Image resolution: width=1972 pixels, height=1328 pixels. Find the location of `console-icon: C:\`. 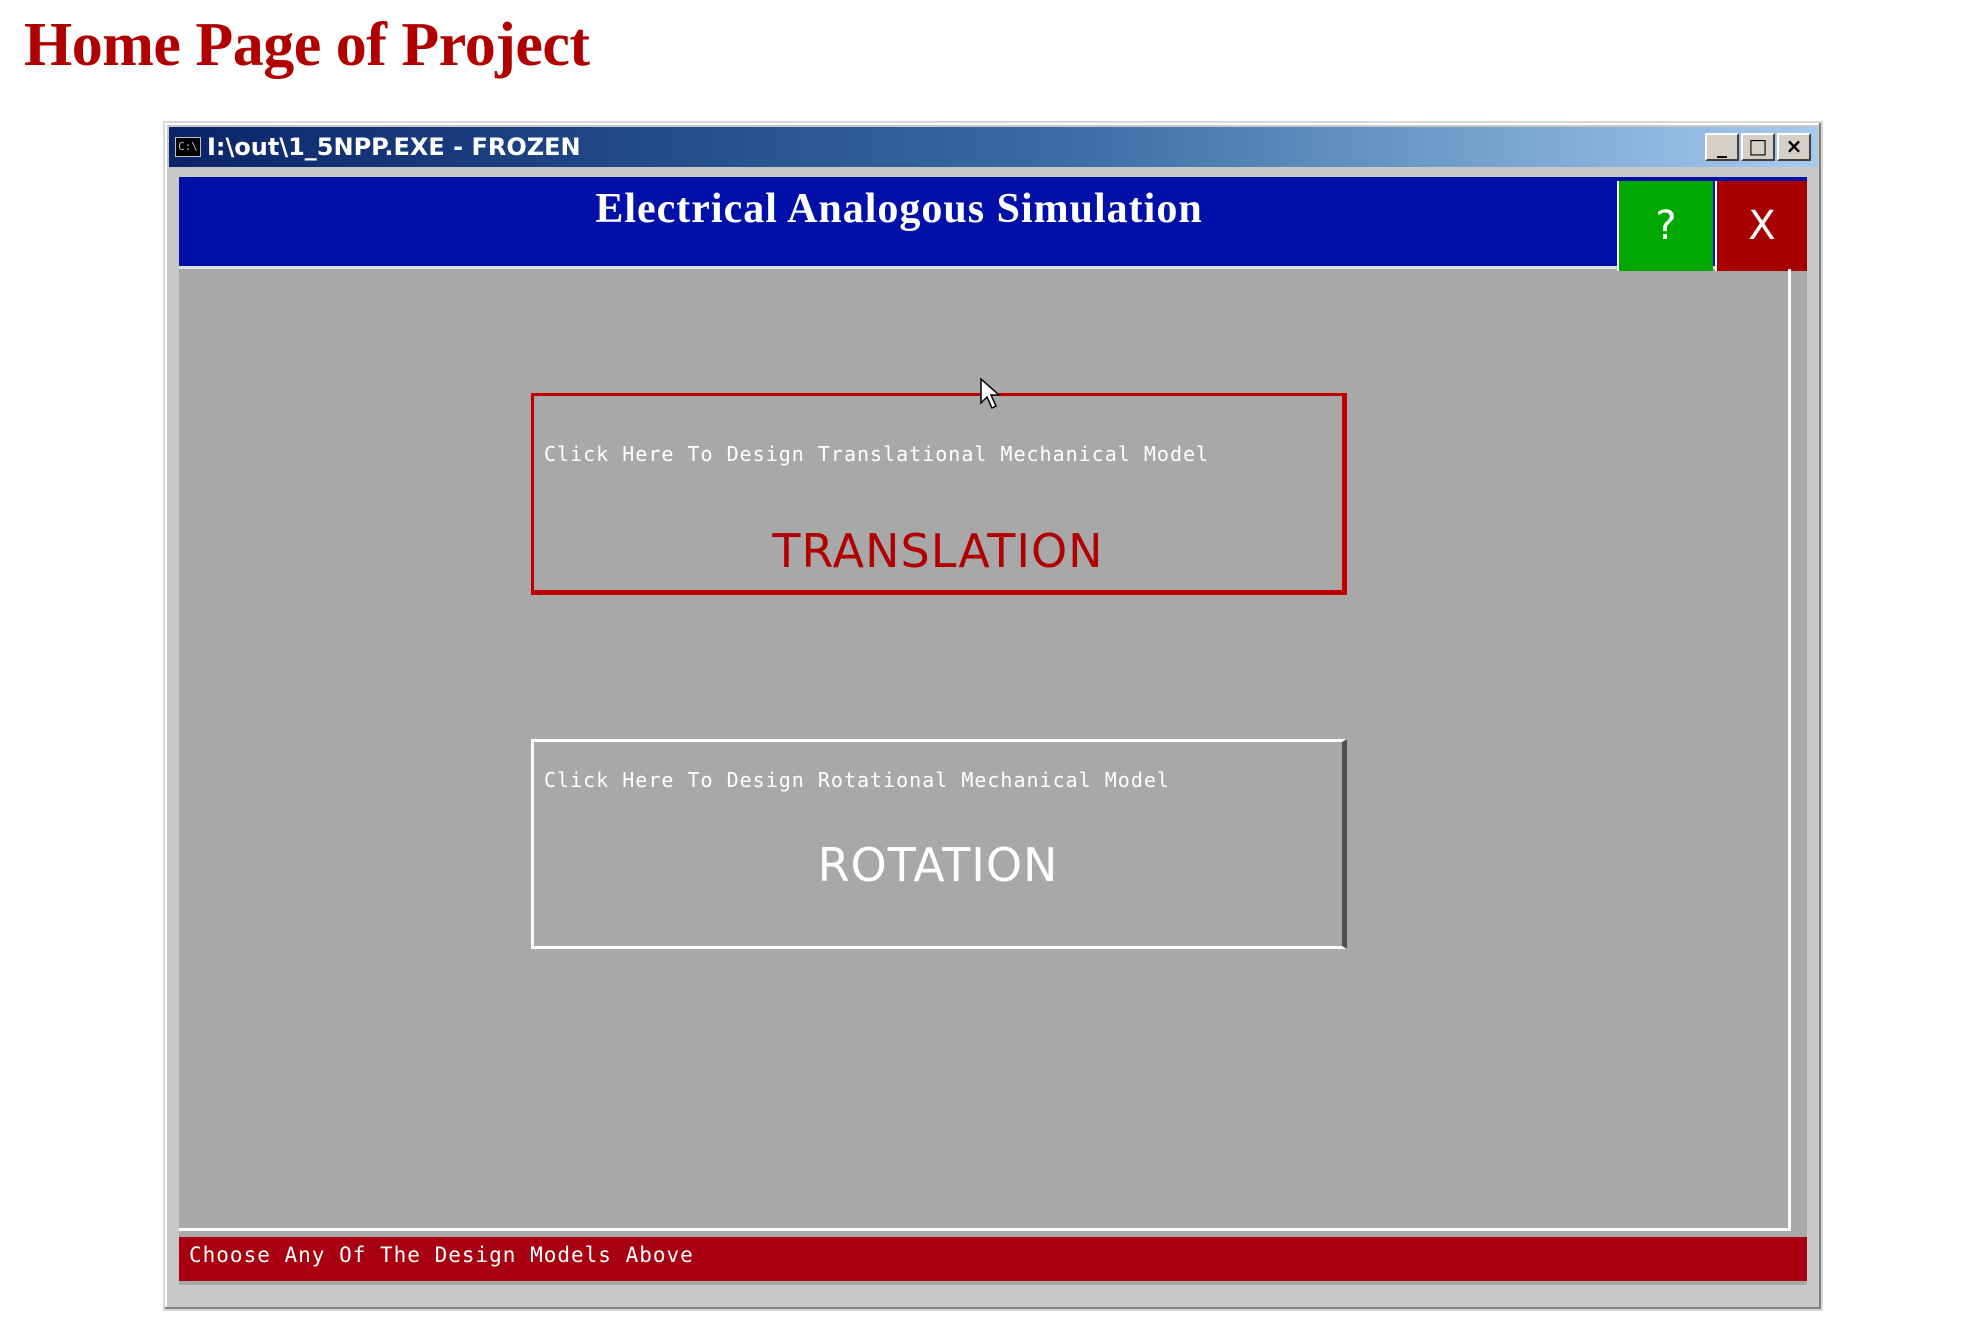

console-icon: C:\ is located at coordinates (188, 147).